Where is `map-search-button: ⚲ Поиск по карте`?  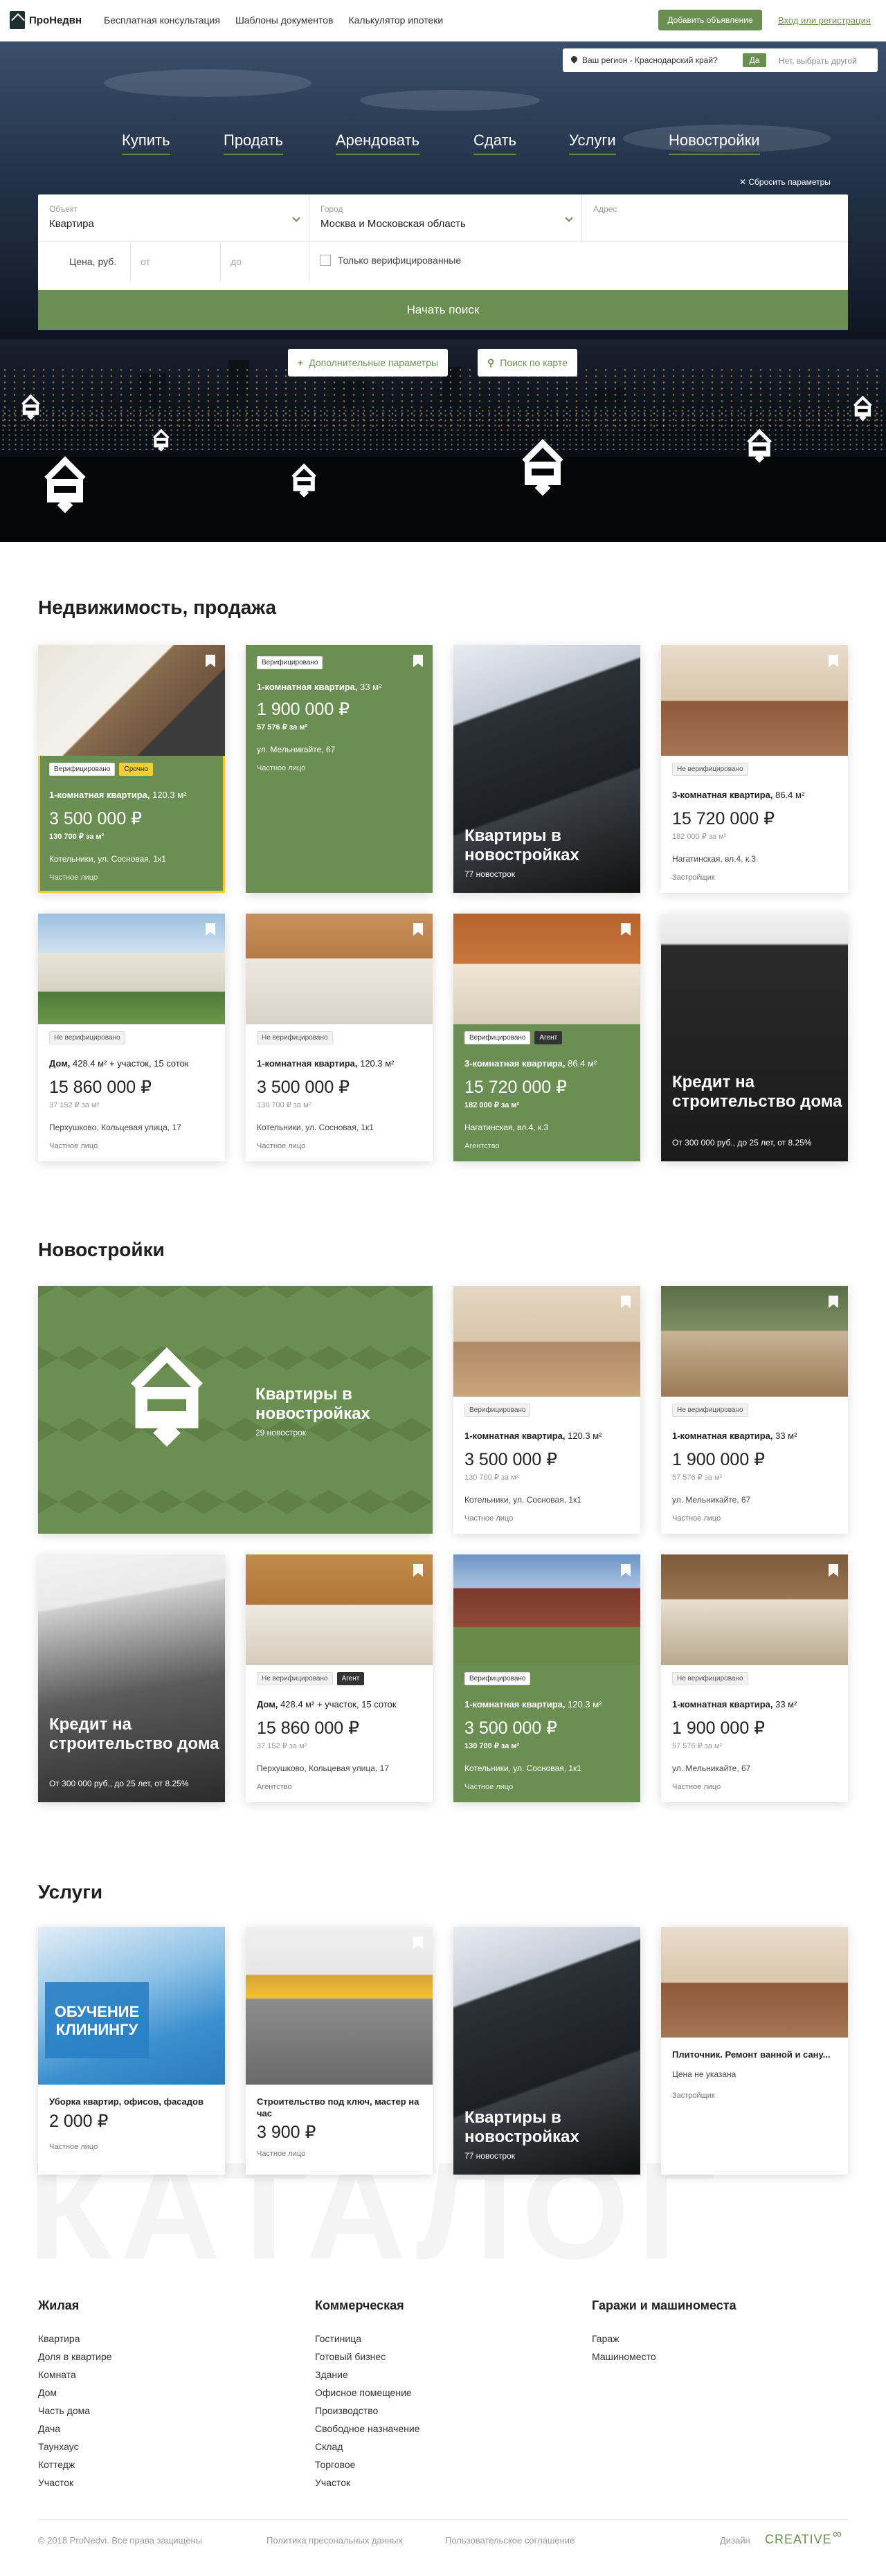 map-search-button: ⚲ Поиск по карте is located at coordinates (527, 363).